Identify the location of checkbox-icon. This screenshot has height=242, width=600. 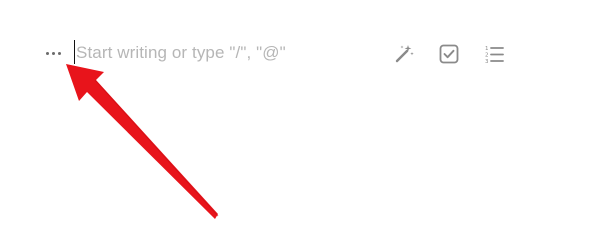
(449, 54).